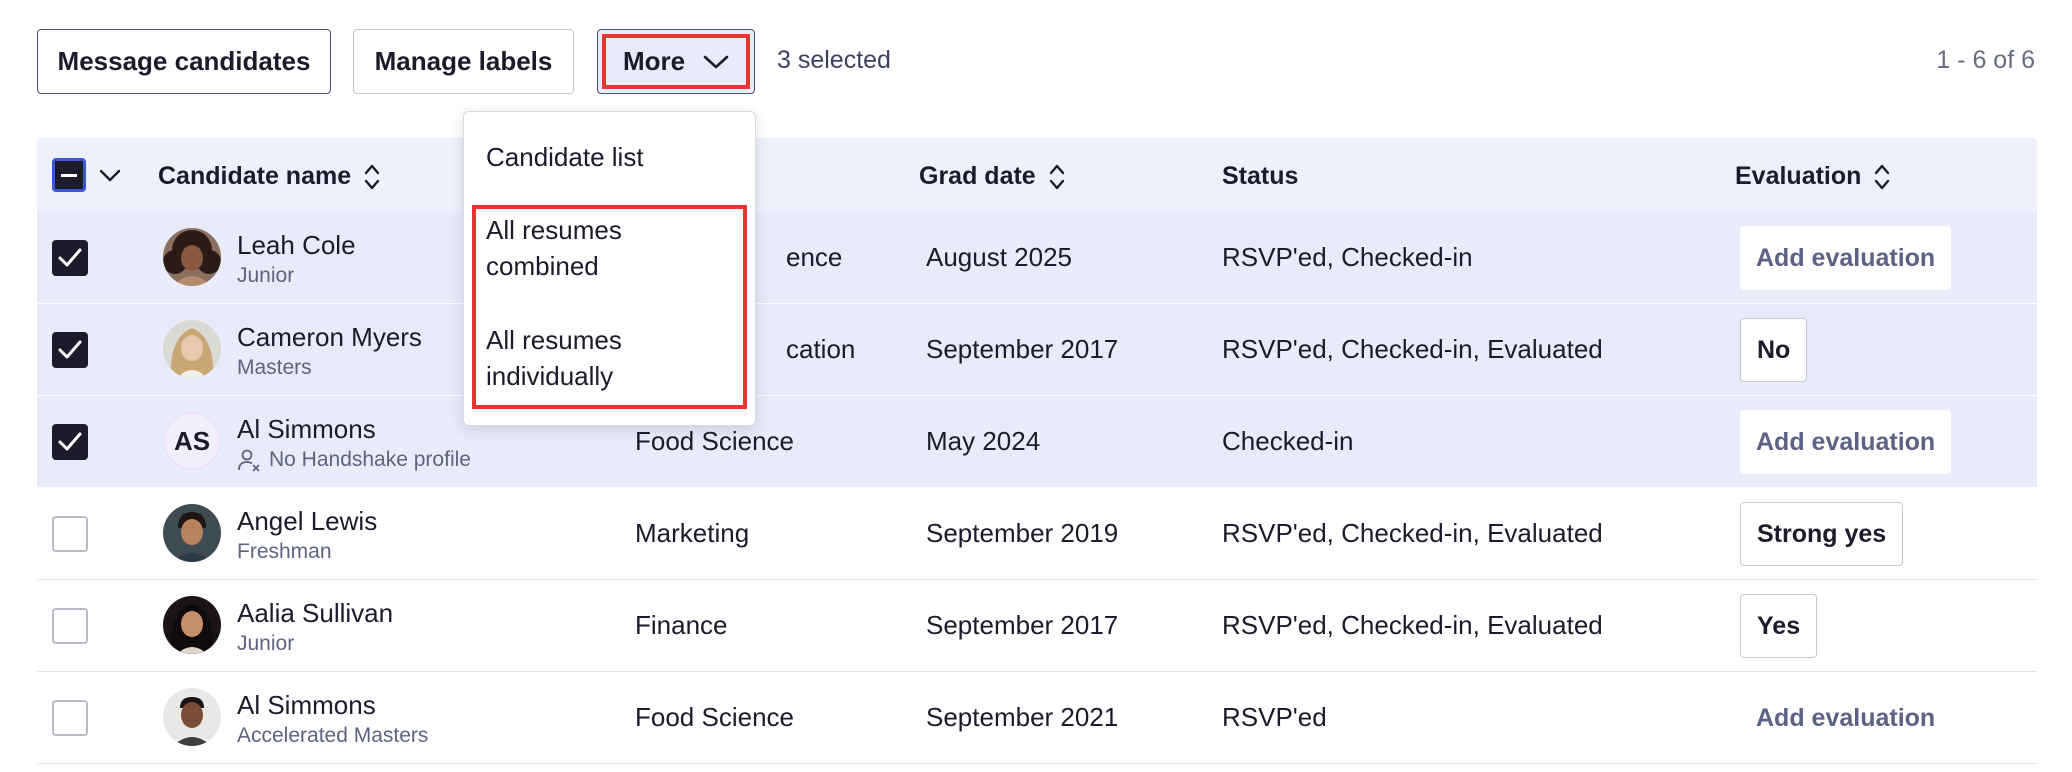 The width and height of the screenshot is (2072, 772). What do you see at coordinates (1022, 717) in the screenshot?
I see `grad-date-cell: September 2021` at bounding box center [1022, 717].